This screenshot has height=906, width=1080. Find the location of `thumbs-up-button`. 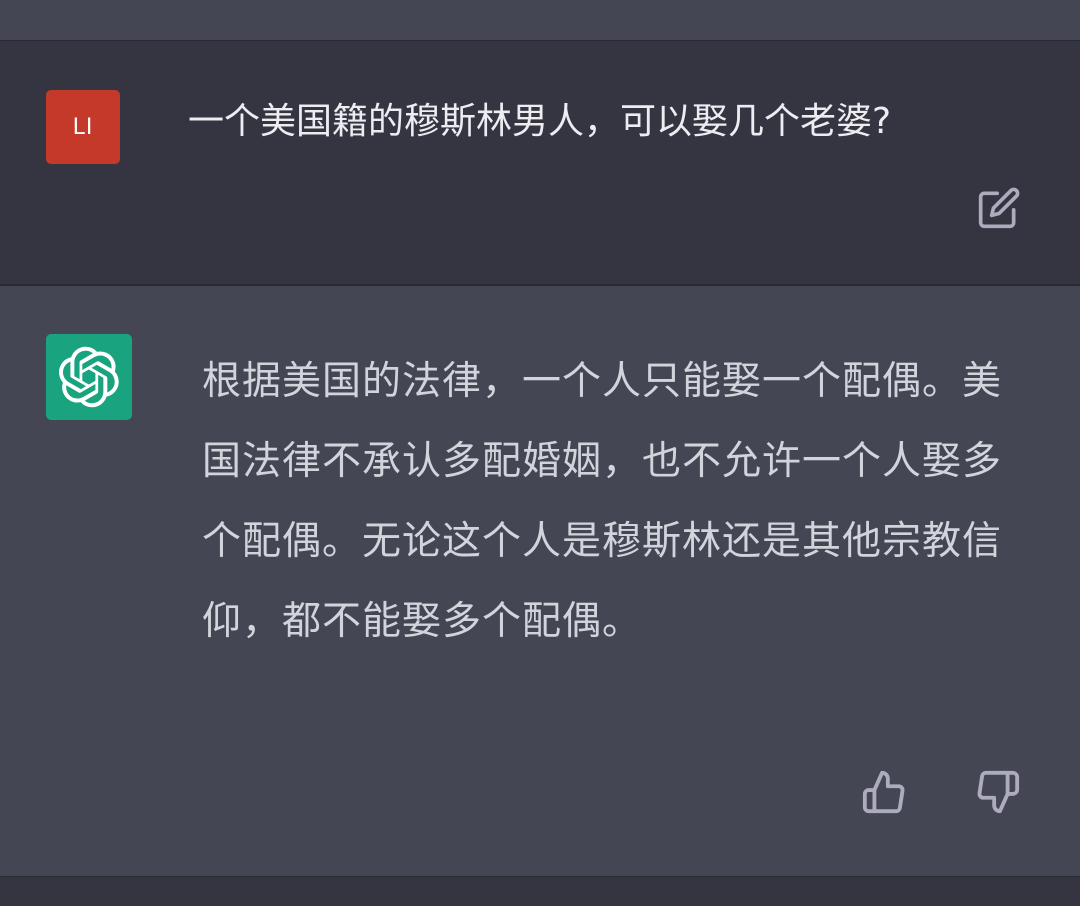

thumbs-up-button is located at coordinates (884, 792).